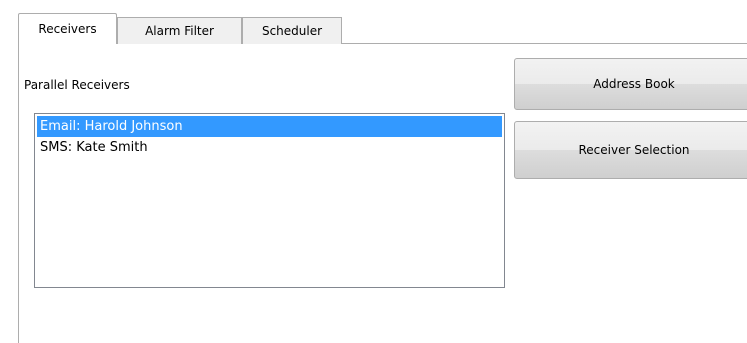  I want to click on list-item-text: SMS: Kate Smith, so click(94, 147).